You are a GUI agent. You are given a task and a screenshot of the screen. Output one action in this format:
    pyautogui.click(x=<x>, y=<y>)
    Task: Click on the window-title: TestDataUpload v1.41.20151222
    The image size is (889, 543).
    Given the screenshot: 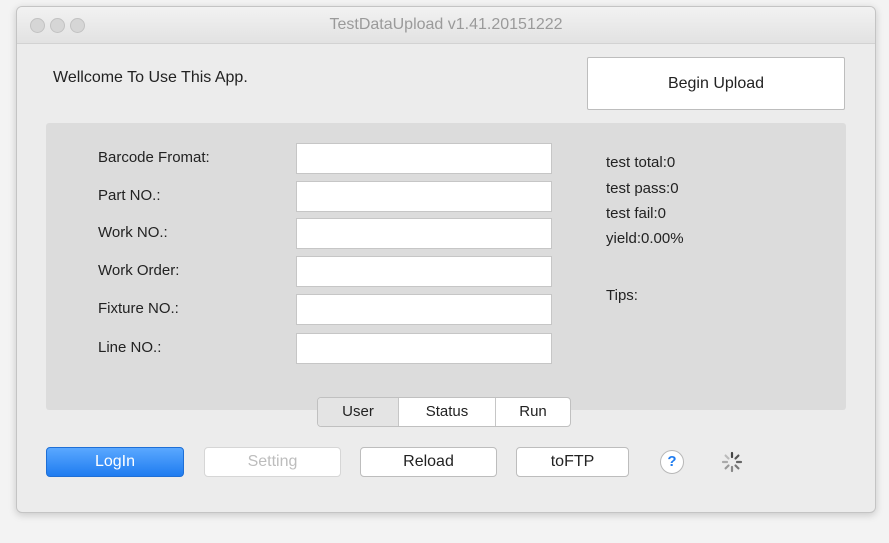 What is the action you would take?
    pyautogui.click(x=446, y=24)
    